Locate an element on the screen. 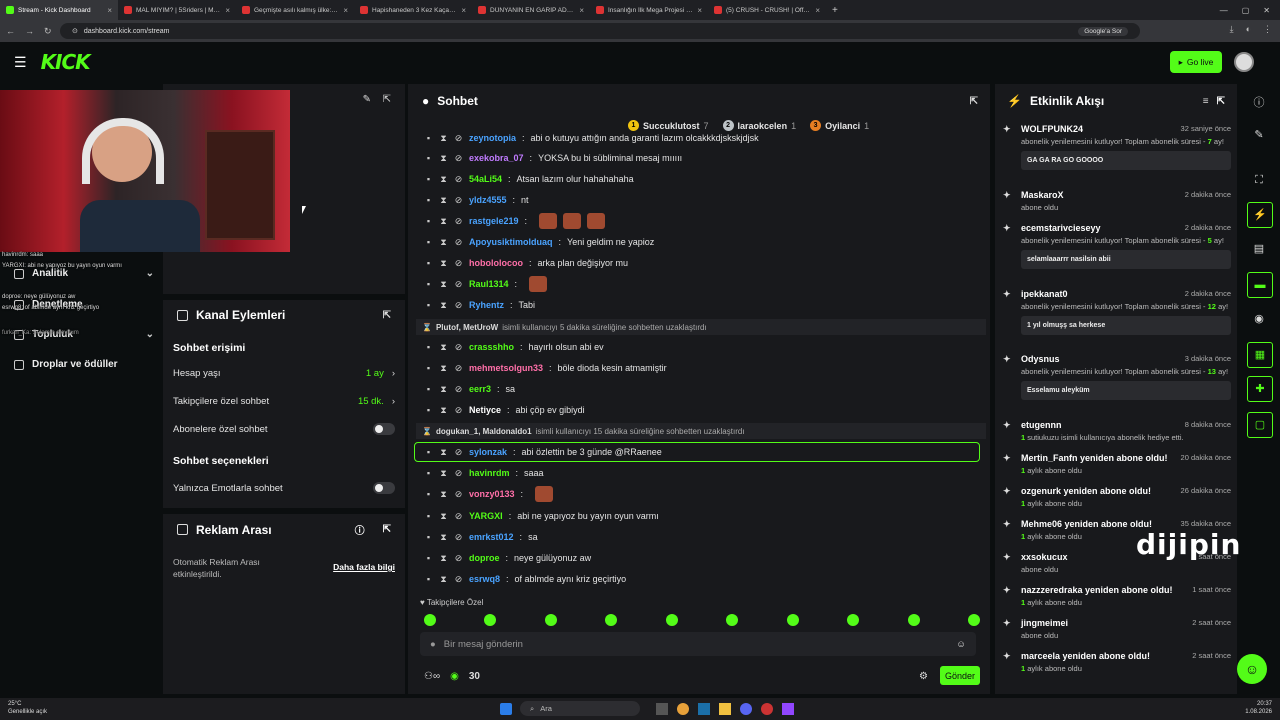  event-name: jingmeimei is located at coordinates (1044, 623).